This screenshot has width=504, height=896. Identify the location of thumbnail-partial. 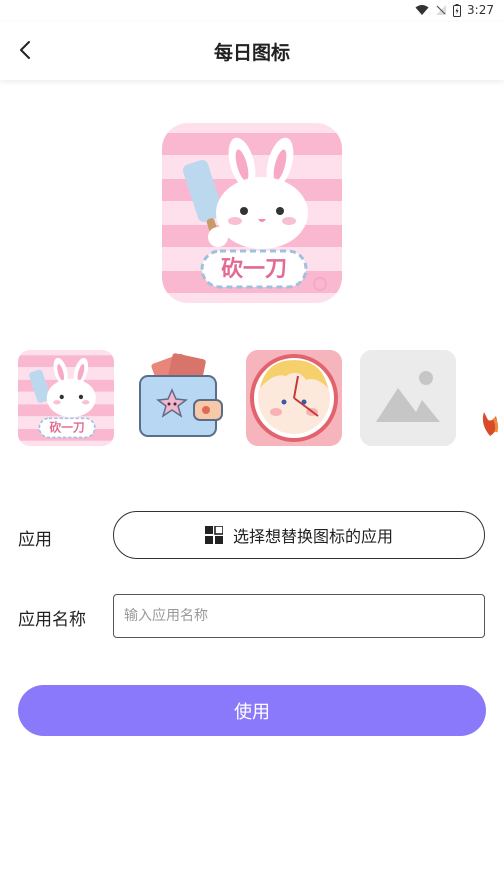
(489, 398).